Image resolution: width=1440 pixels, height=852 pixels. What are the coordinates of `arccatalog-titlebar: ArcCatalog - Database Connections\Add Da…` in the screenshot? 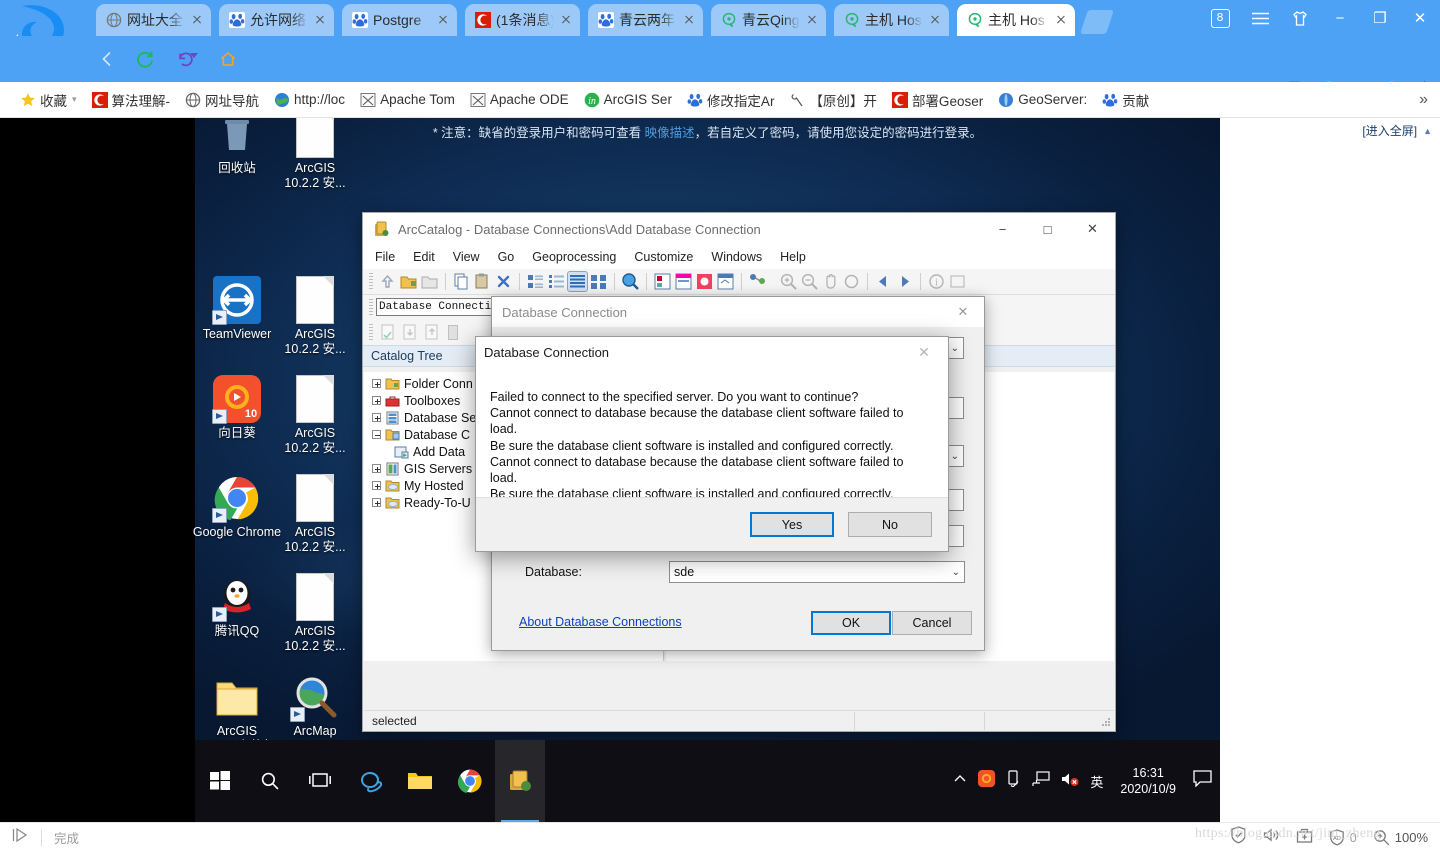 It's located at (739, 229).